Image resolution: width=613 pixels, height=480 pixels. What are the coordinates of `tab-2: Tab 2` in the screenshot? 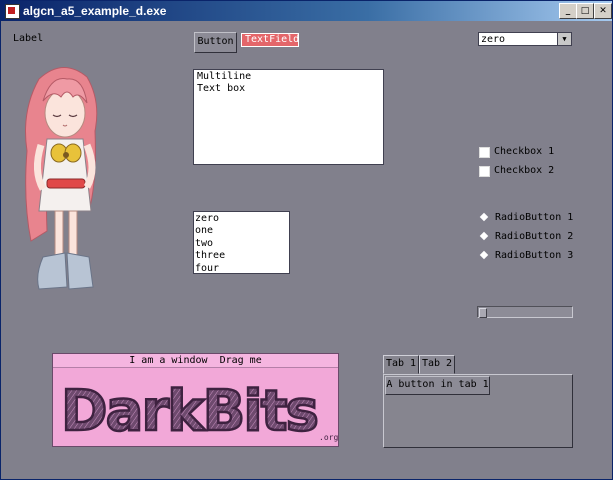 It's located at (437, 364).